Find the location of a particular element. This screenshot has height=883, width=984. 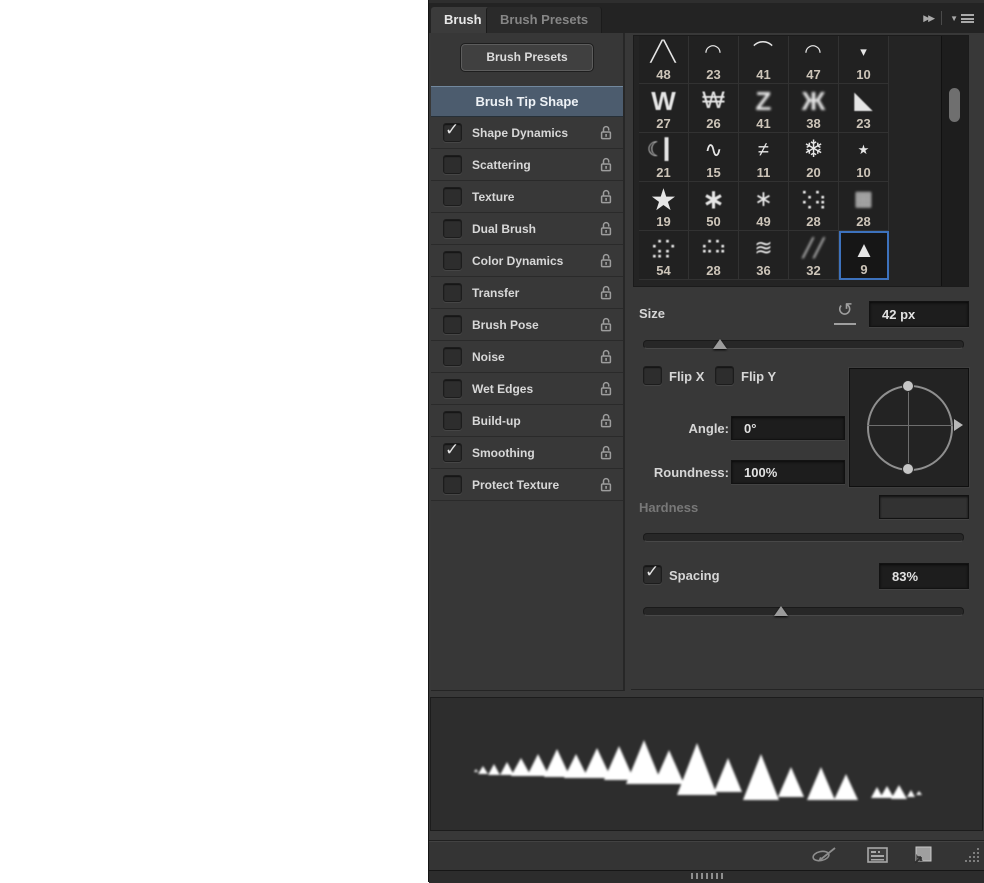

brush-preset-27: W 27 is located at coordinates (664, 108).